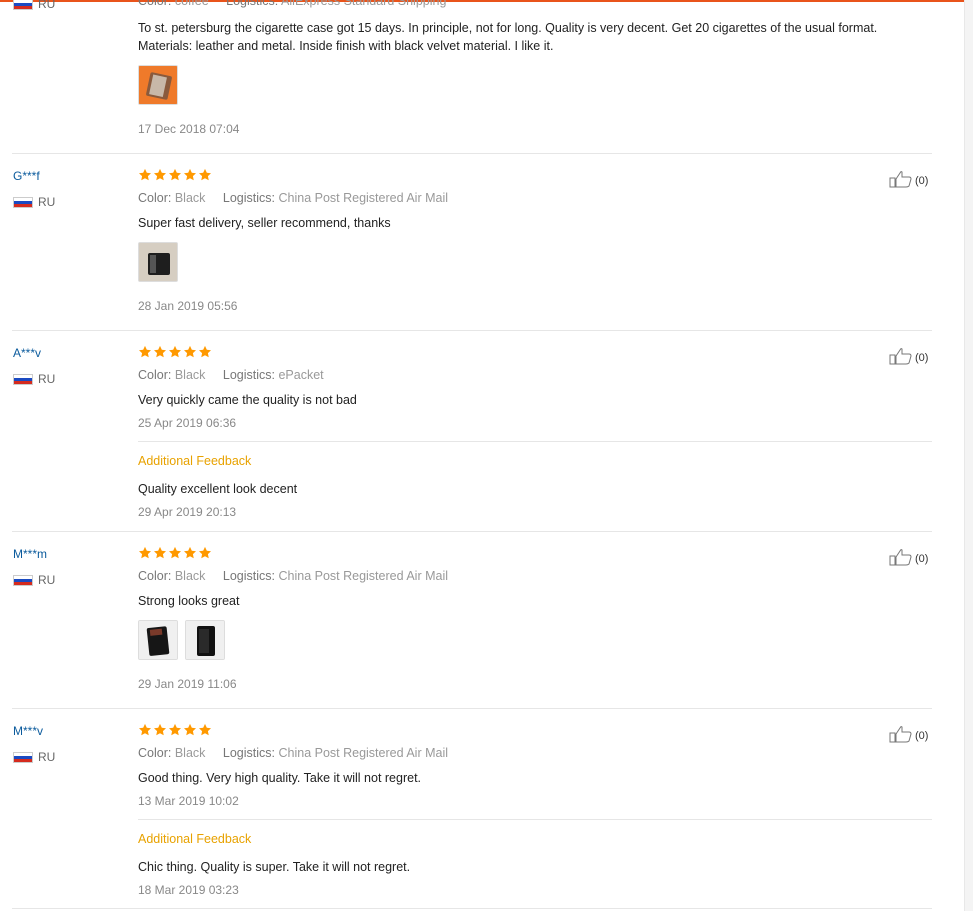 The image size is (973, 911). What do you see at coordinates (301, 375) in the screenshot?
I see `logistics-value: ePacket` at bounding box center [301, 375].